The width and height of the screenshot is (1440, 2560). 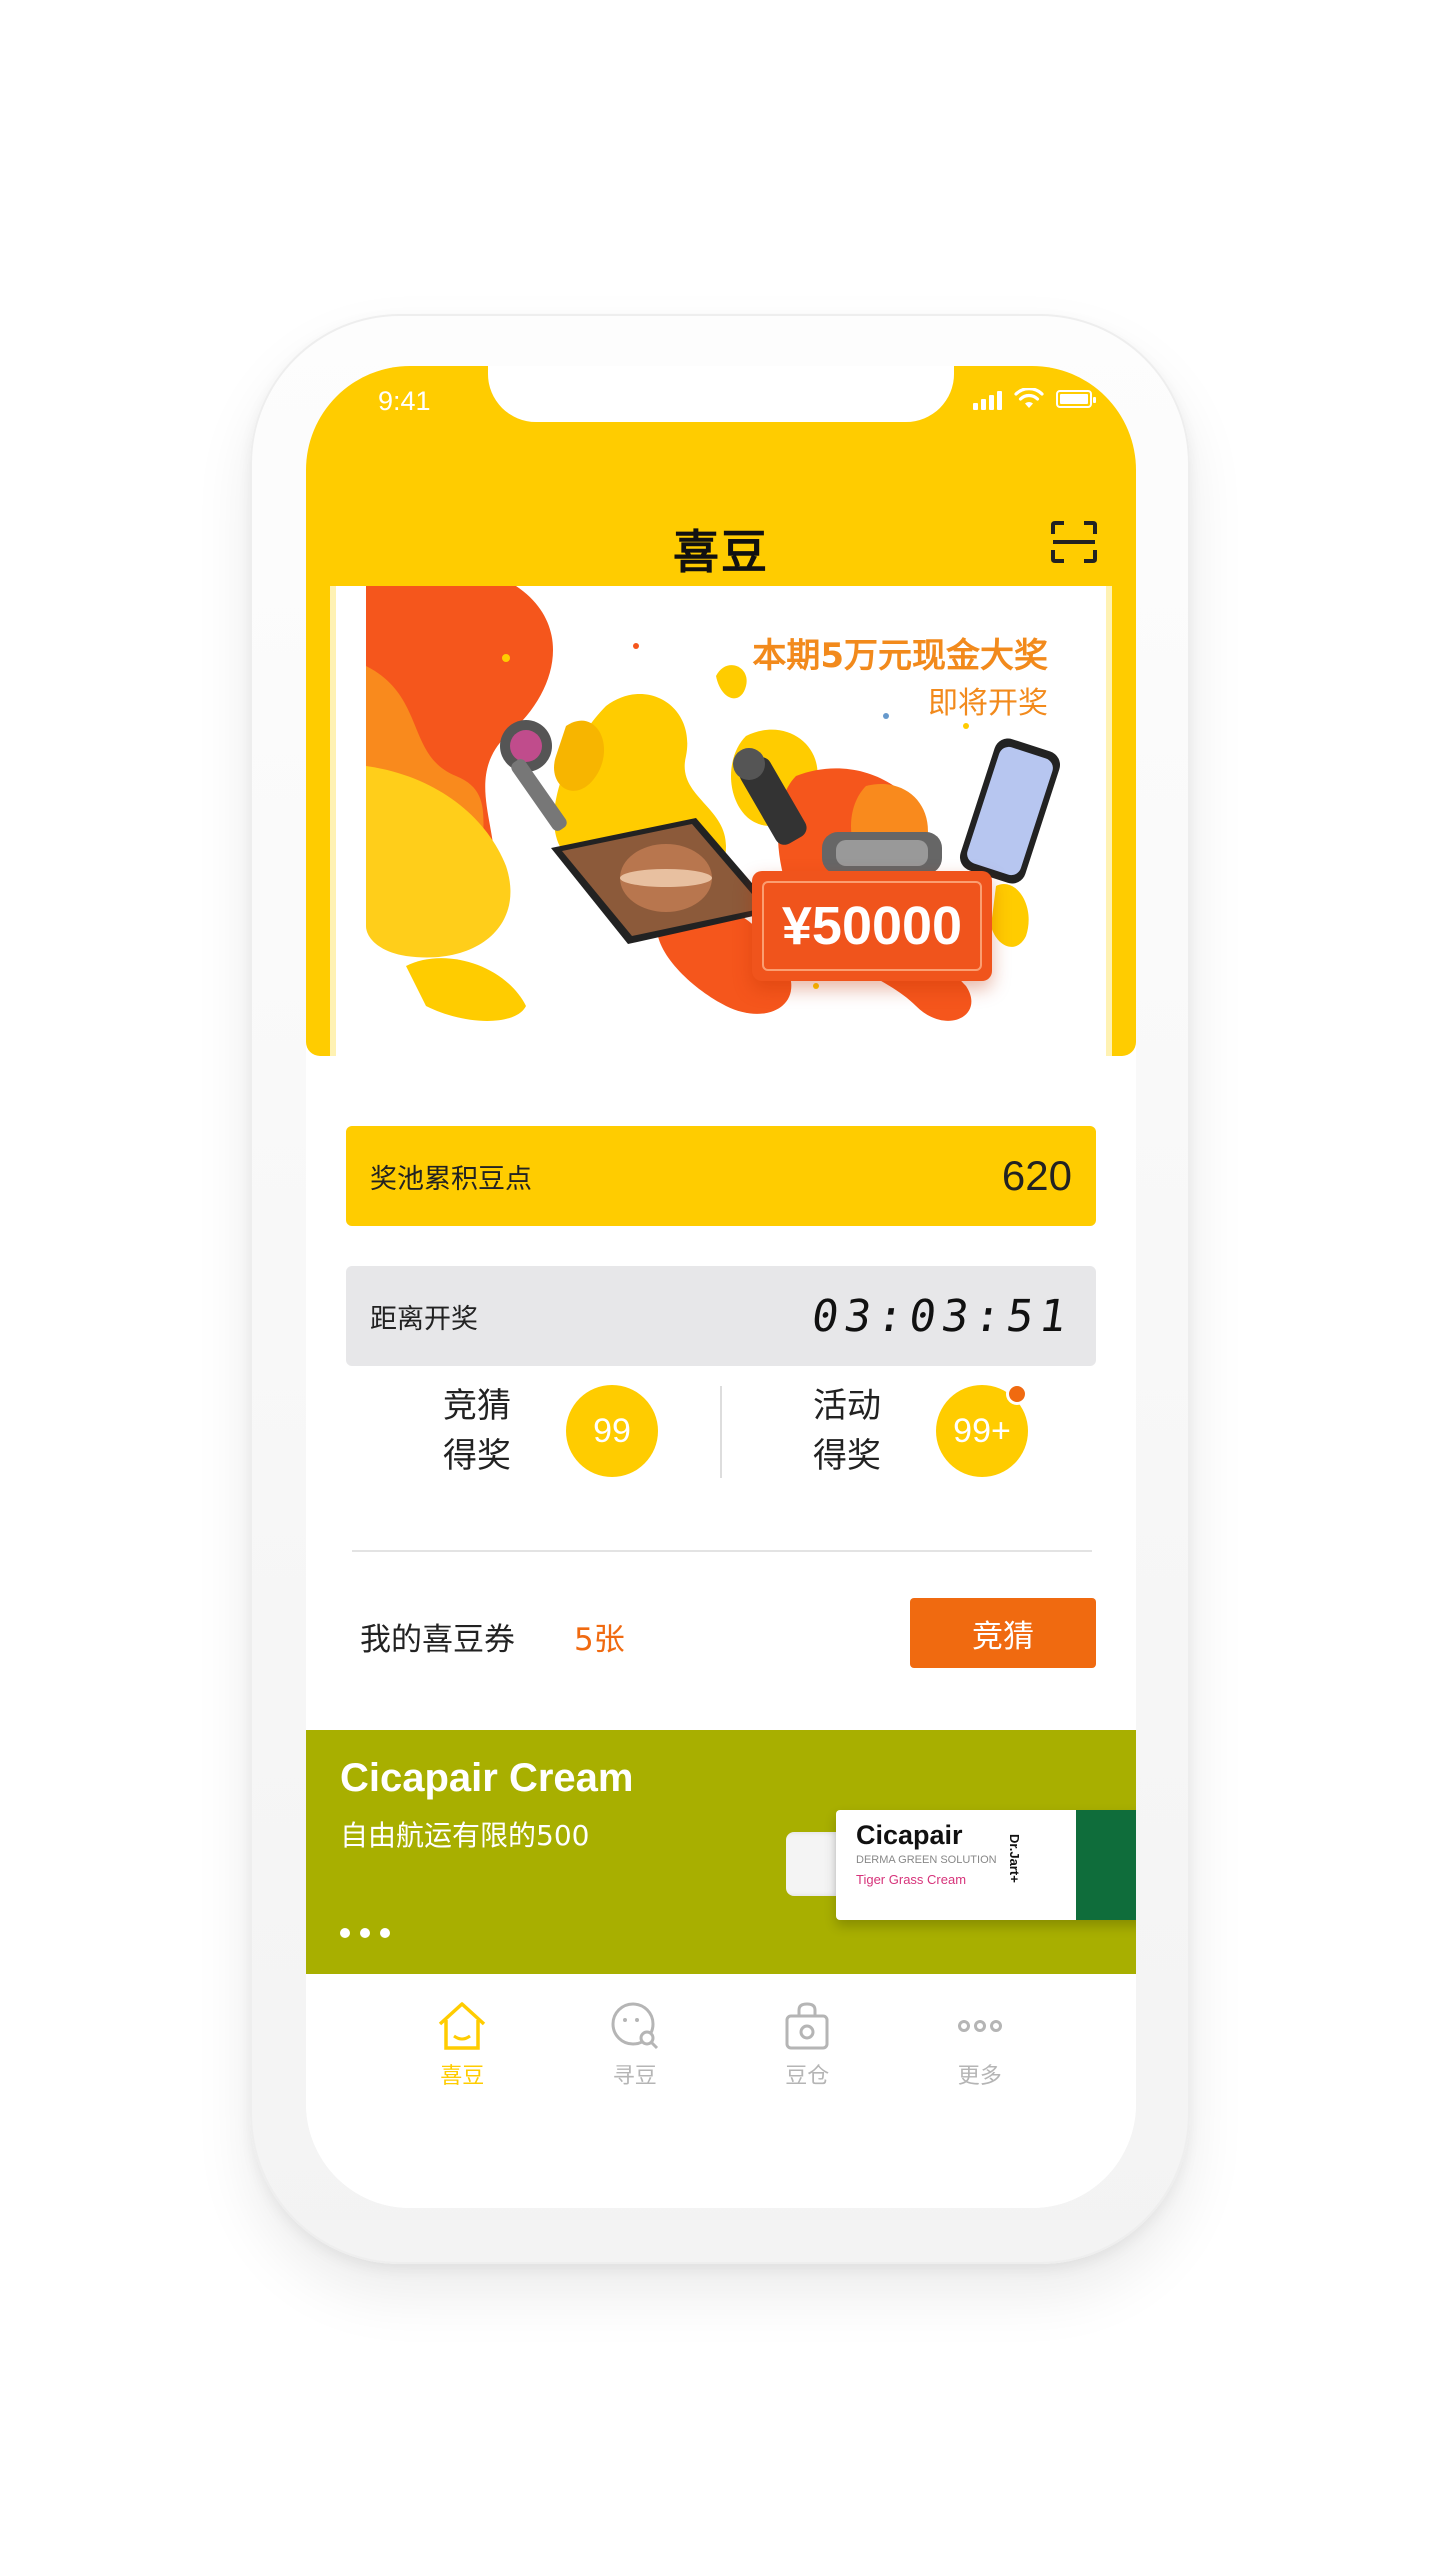 I want to click on stat-divider, so click(x=721, y=1432).